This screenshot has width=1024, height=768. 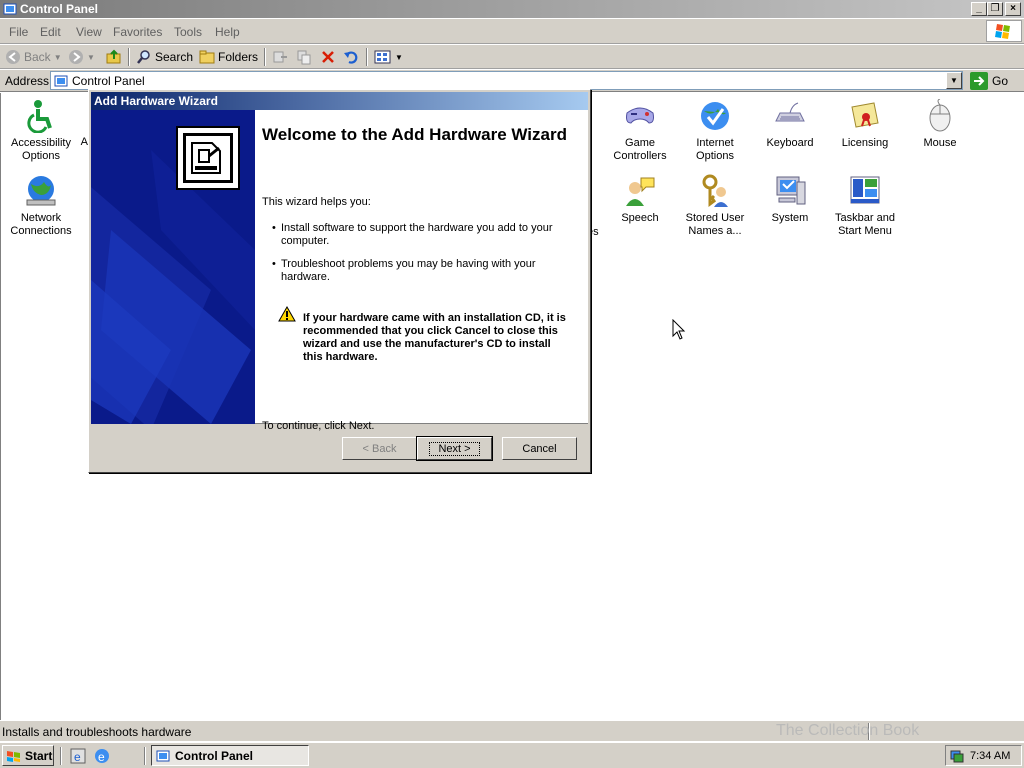 I want to click on taskbar-separator, so click(x=145, y=756).